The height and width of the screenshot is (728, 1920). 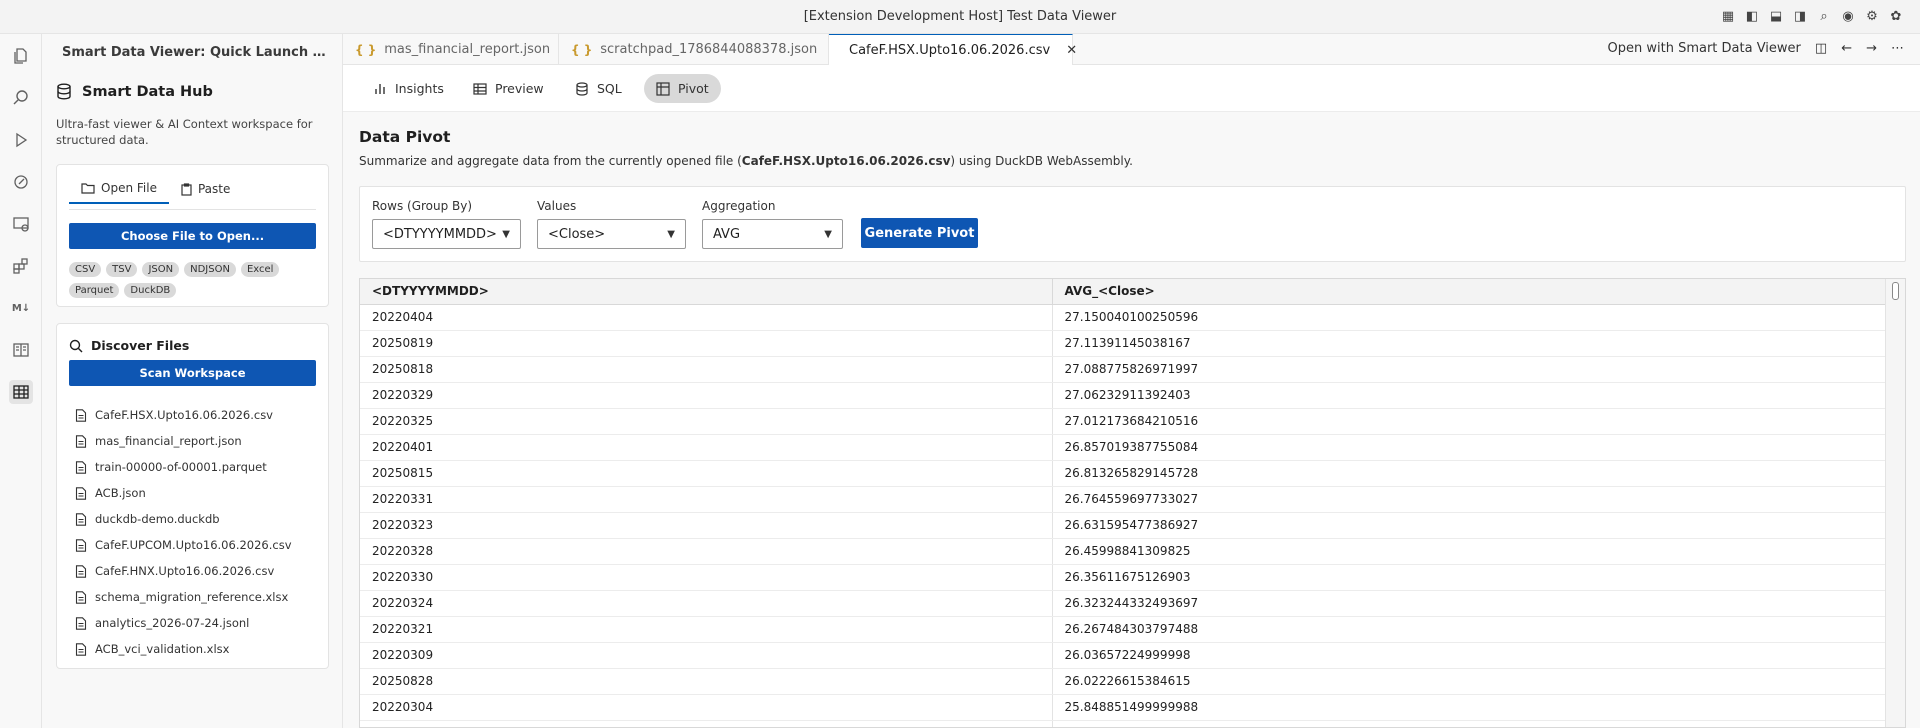 I want to click on table-cell: 26.35611675126903, so click(x=1469, y=577).